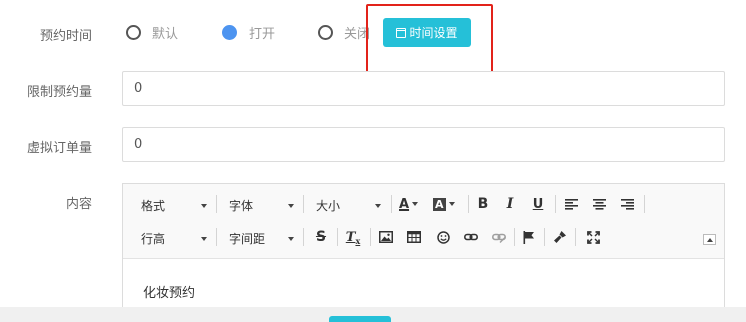  I want to click on underline-icon: U, so click(538, 204).